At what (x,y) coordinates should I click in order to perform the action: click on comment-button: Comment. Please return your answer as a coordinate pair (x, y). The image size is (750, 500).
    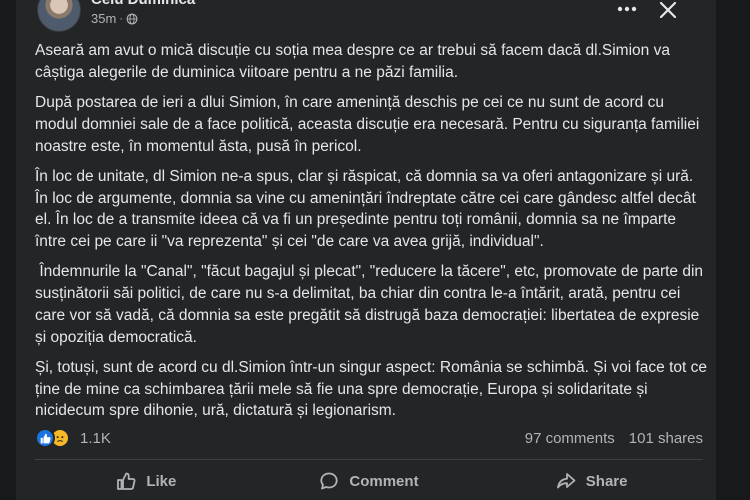
    Looking at the image, I should click on (369, 481).